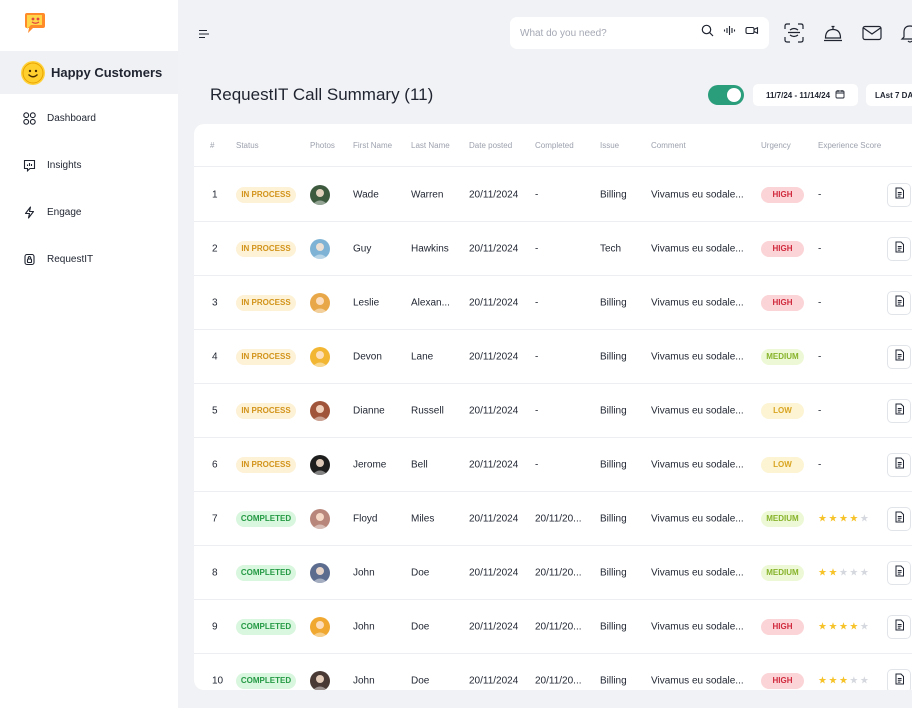  Describe the element at coordinates (70, 259) in the screenshot. I see `sidebar-item-label: RequestIT` at that location.